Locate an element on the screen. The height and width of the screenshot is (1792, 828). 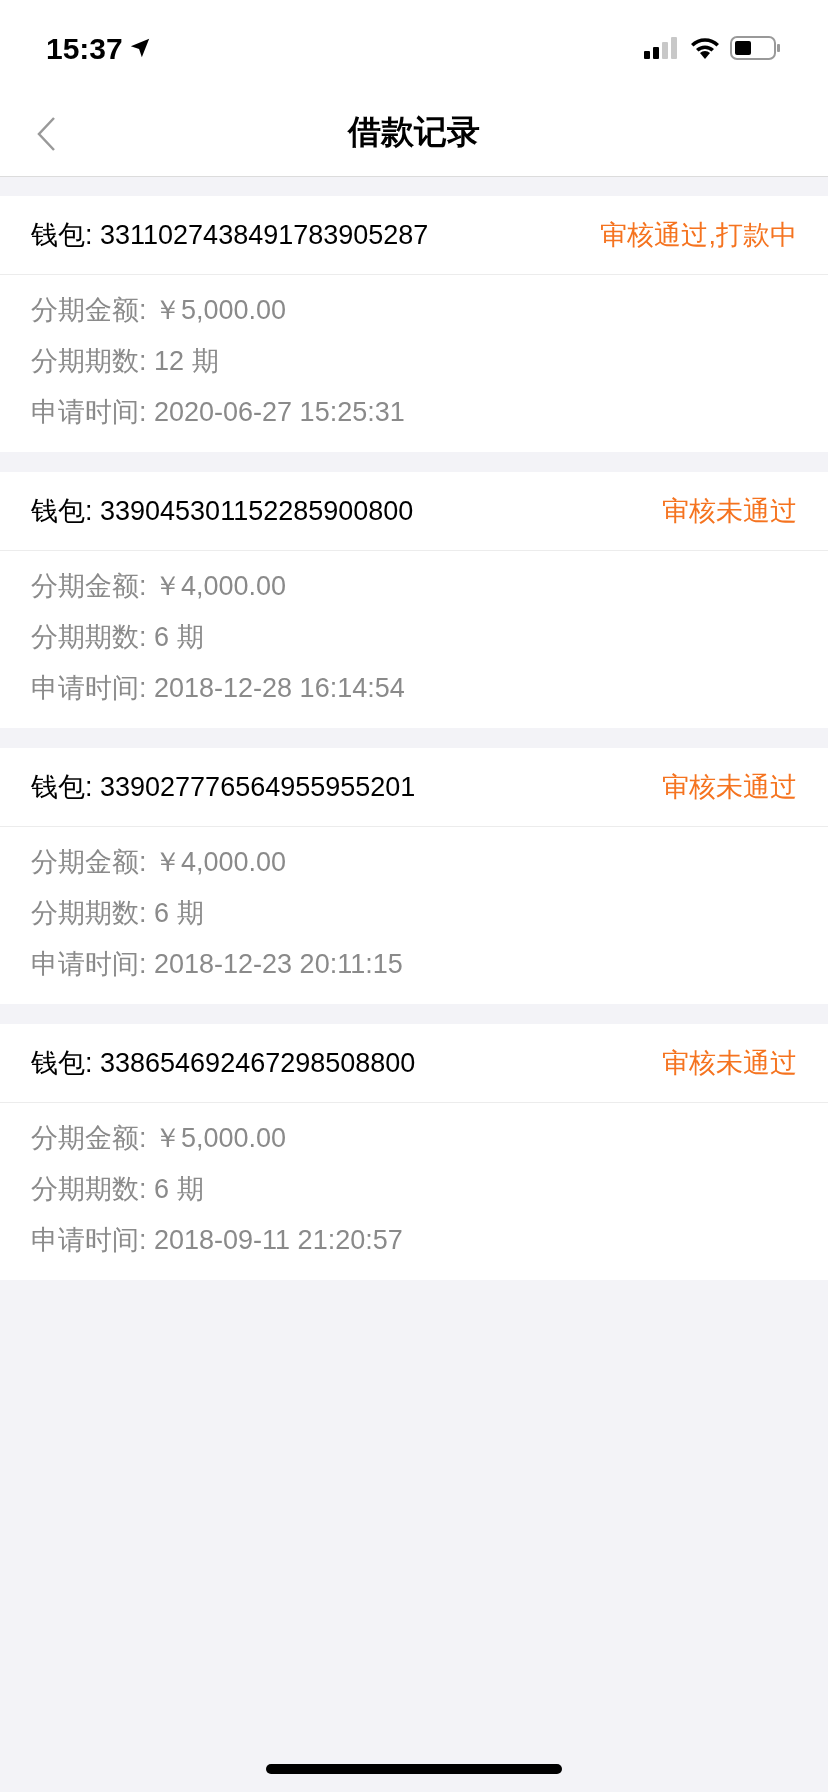
record-detail: 申请时间: 2018-12-28 16:14:54 is located at coordinates (218, 689).